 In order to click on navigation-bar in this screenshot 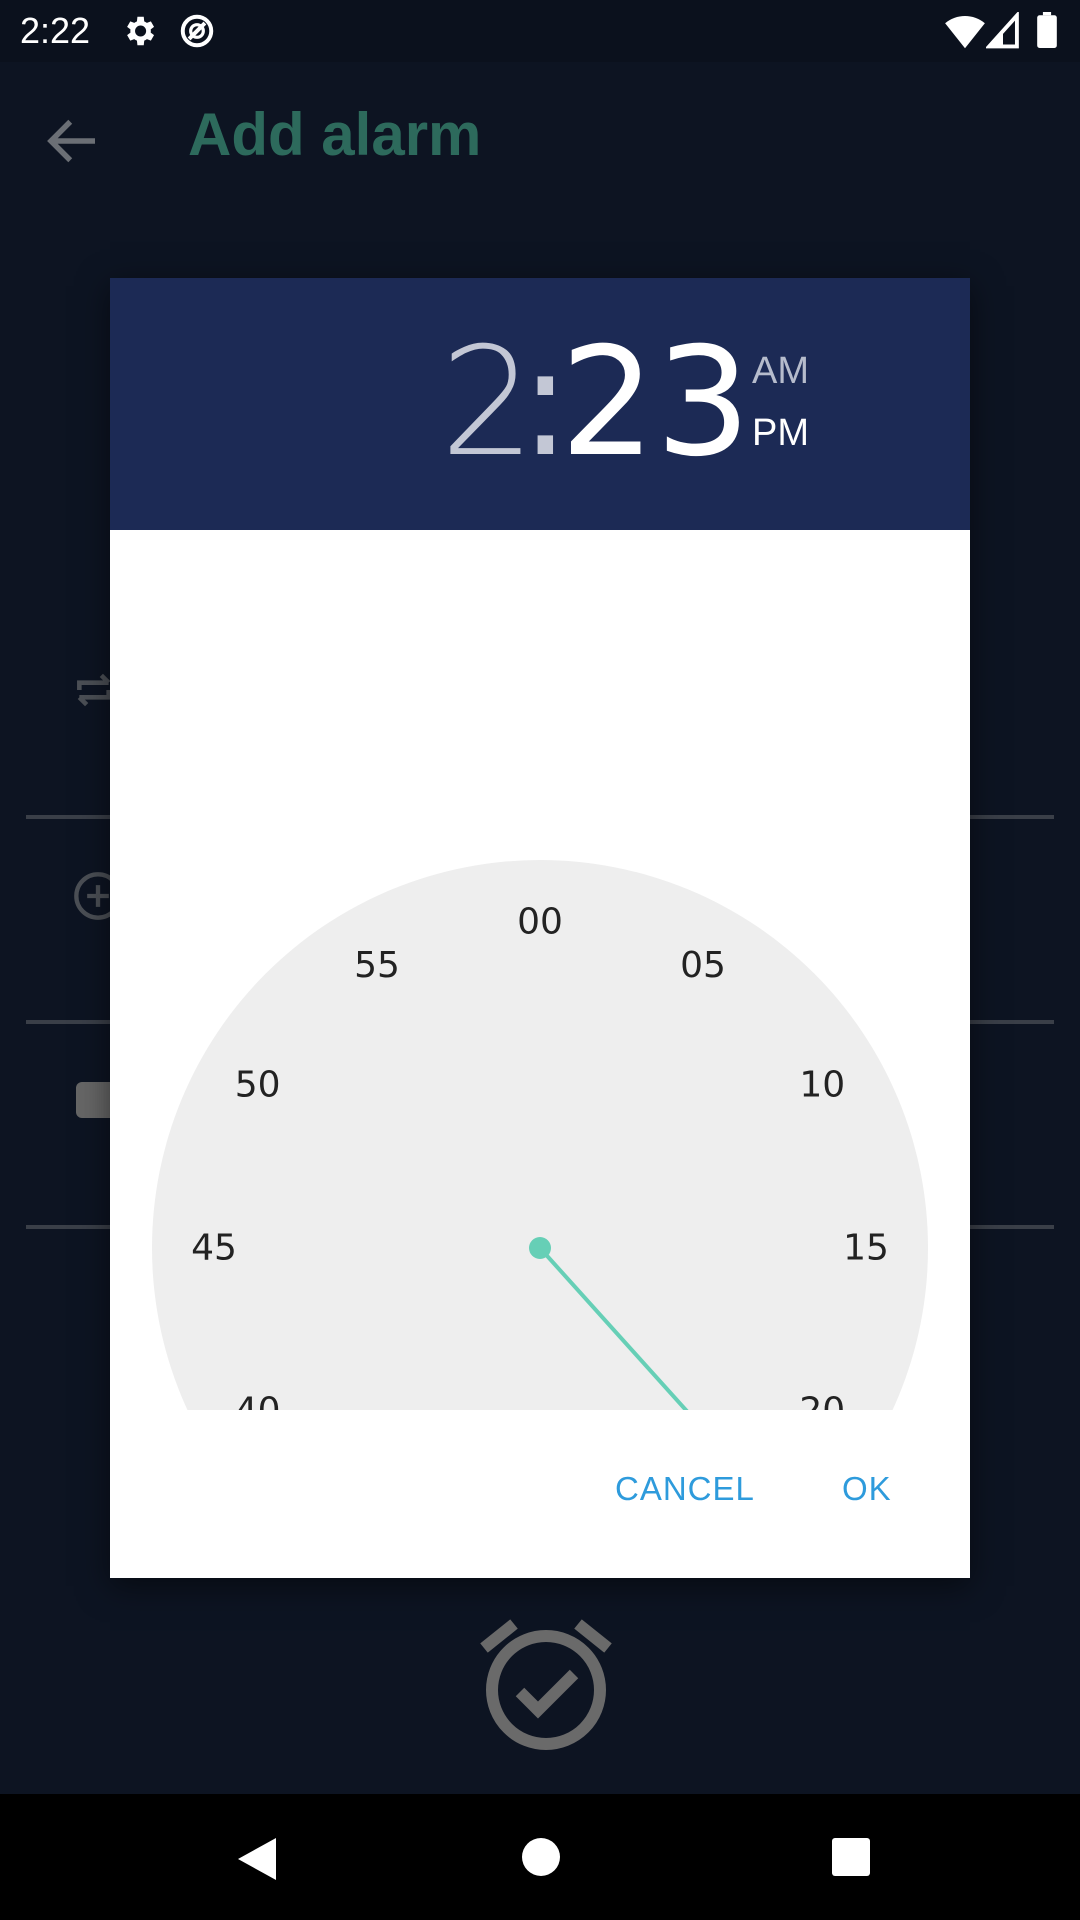, I will do `click(540, 1857)`.